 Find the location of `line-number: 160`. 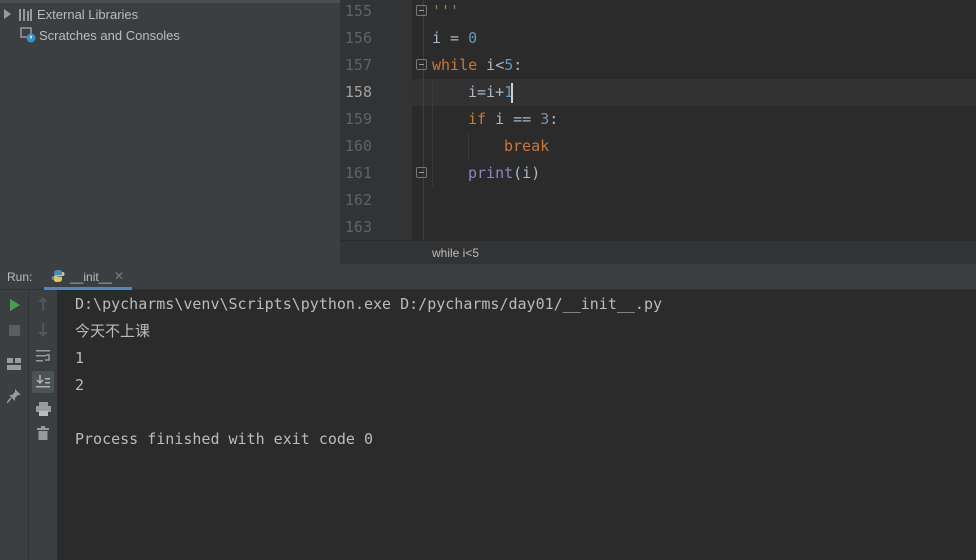

line-number: 160 is located at coordinates (358, 146).